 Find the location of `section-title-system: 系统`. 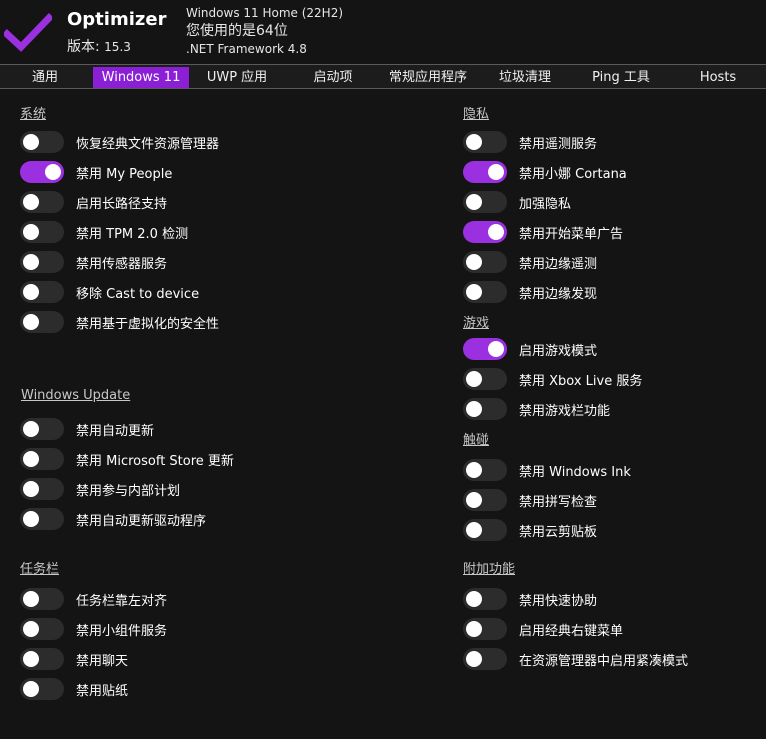

section-title-system: 系统 is located at coordinates (33, 114).